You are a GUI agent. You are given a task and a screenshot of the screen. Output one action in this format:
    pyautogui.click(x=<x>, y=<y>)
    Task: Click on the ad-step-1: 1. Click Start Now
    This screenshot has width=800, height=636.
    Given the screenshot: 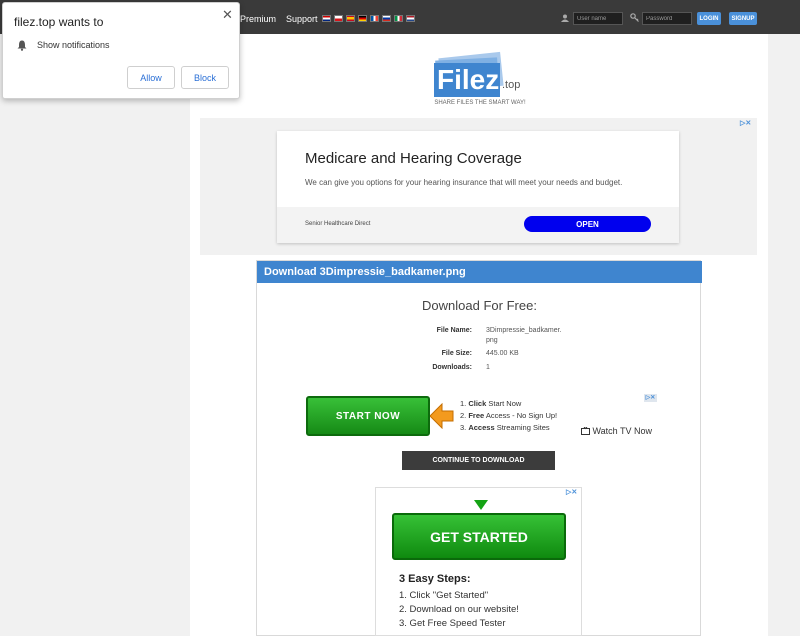 What is the action you would take?
    pyautogui.click(x=491, y=403)
    